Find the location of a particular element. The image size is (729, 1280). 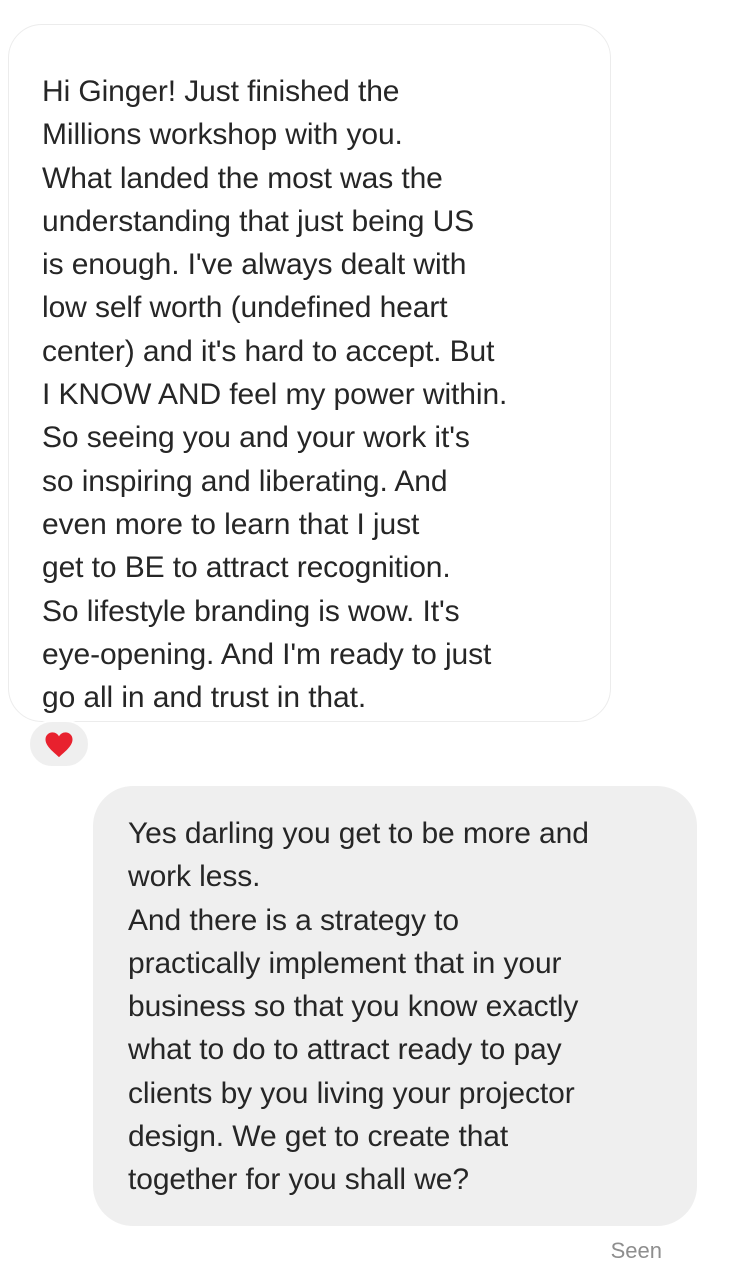

message-line: design. We get to create that is located at coordinates (318, 1137).